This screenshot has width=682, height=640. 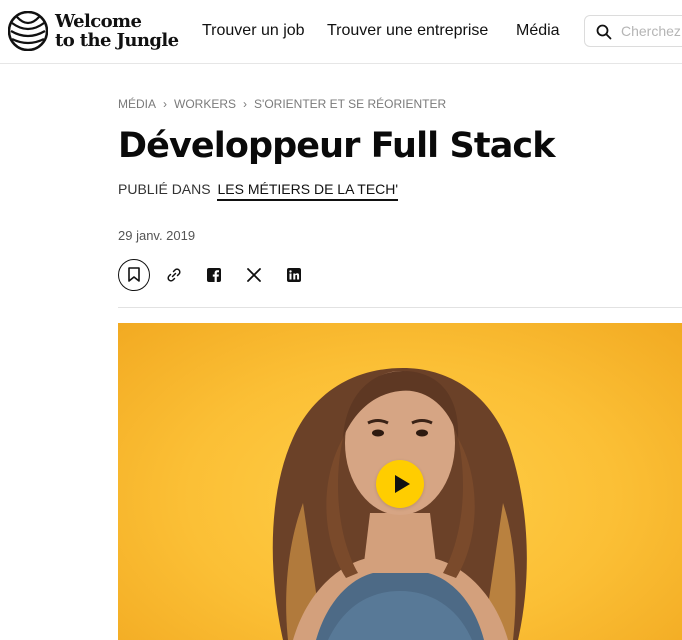 What do you see at coordinates (400, 307) in the screenshot?
I see `divider` at bounding box center [400, 307].